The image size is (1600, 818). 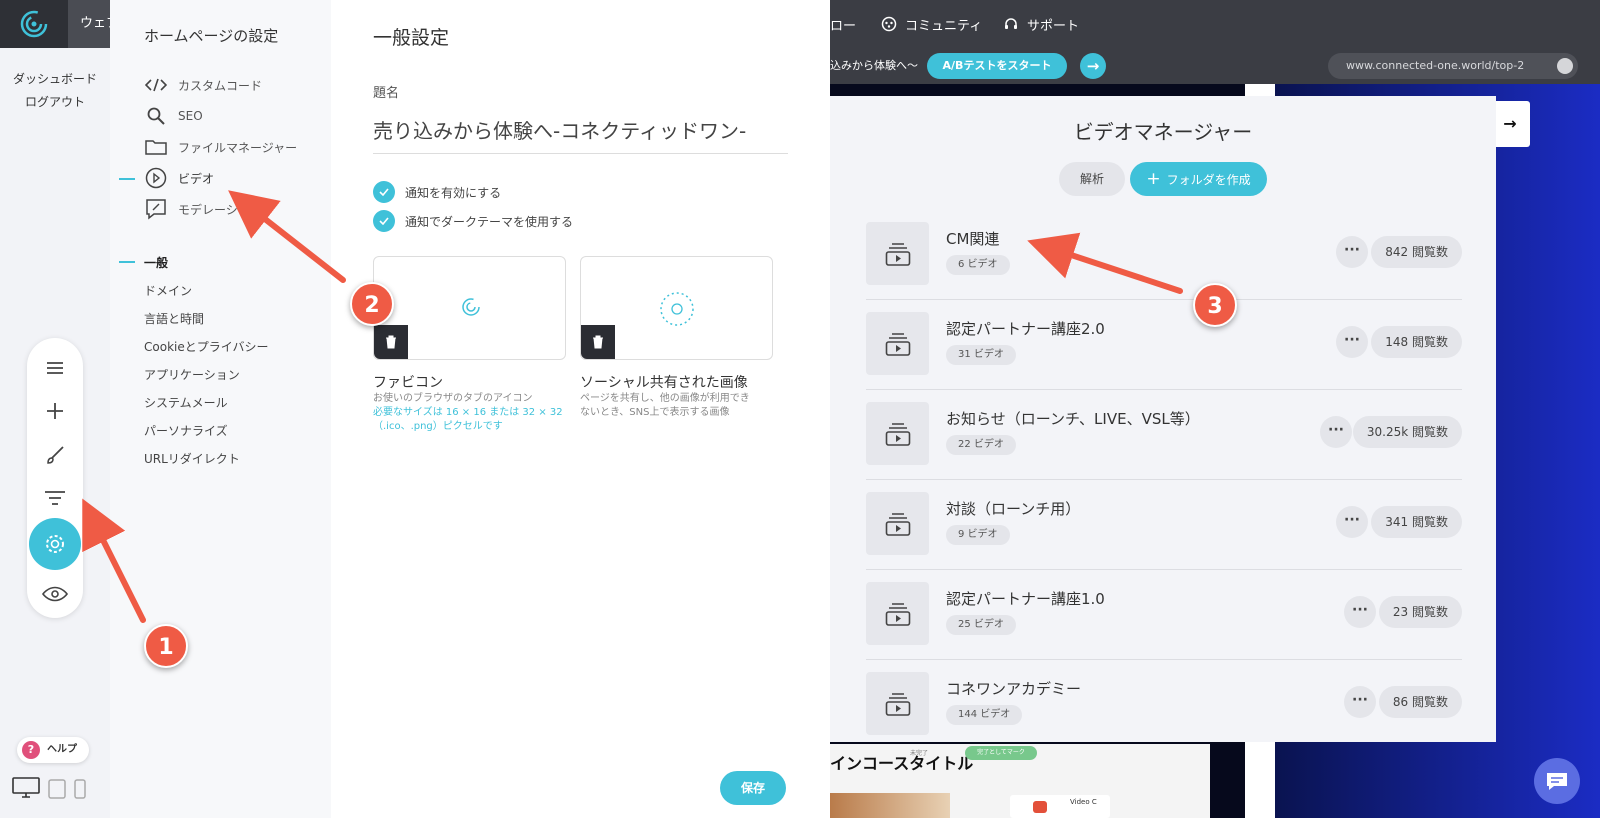 I want to click on trash-icon, so click(x=391, y=342).